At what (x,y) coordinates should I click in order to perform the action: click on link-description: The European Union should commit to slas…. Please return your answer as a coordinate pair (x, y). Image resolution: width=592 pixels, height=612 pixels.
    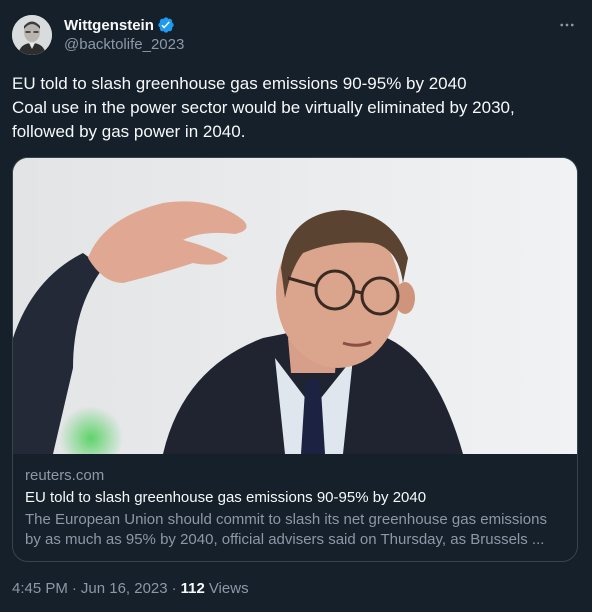
    Looking at the image, I should click on (295, 530).